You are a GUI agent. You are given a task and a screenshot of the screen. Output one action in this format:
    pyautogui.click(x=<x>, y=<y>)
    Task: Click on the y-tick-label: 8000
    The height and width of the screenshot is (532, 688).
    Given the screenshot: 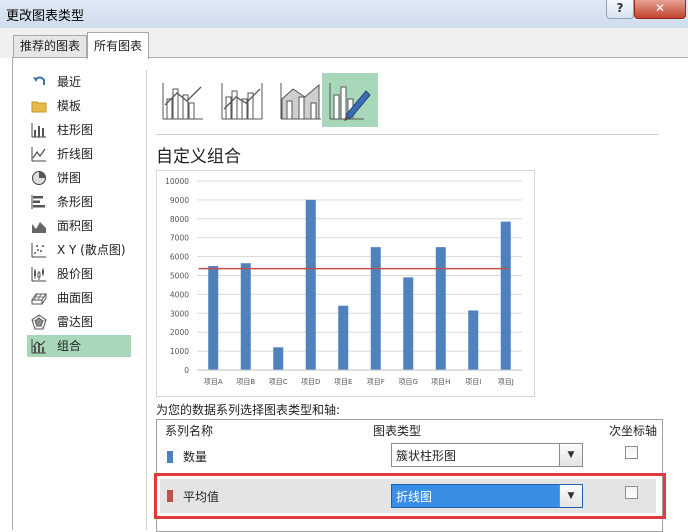 What is the action you would take?
    pyautogui.click(x=179, y=219)
    